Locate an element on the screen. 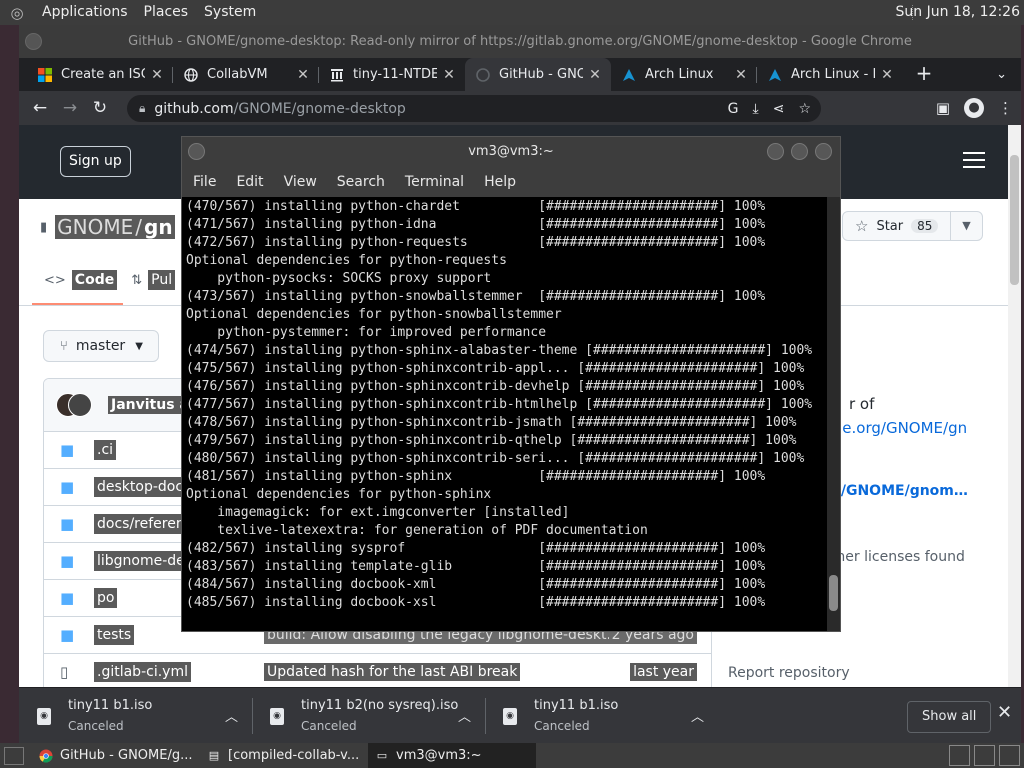  install-app-icon: ⤓ is located at coordinates (756, 109).